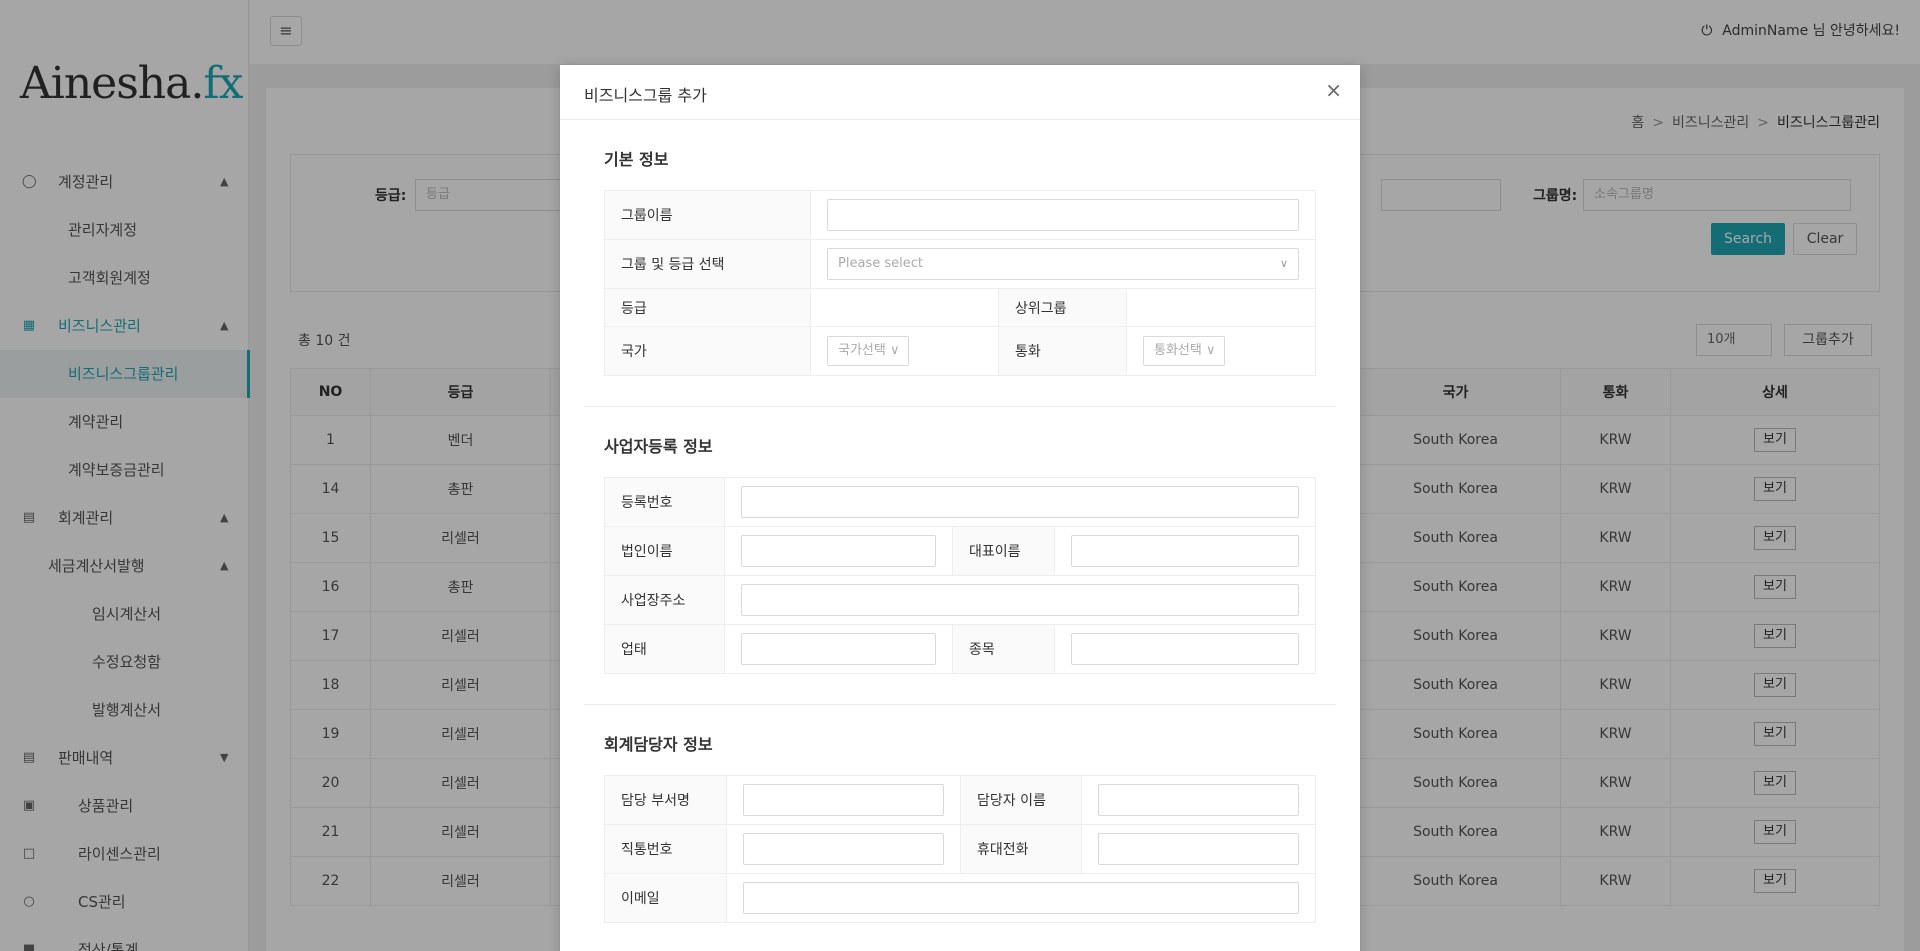  I want to click on email-input, so click(1021, 898).